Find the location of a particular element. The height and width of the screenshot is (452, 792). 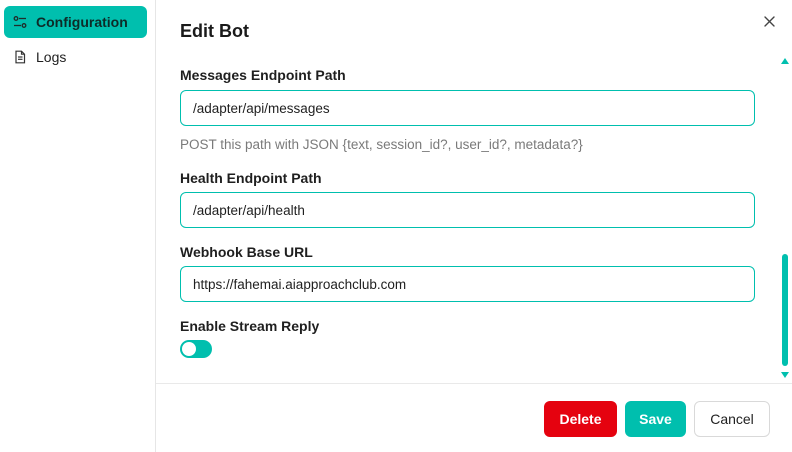

scrollbar-thumb is located at coordinates (785, 310).